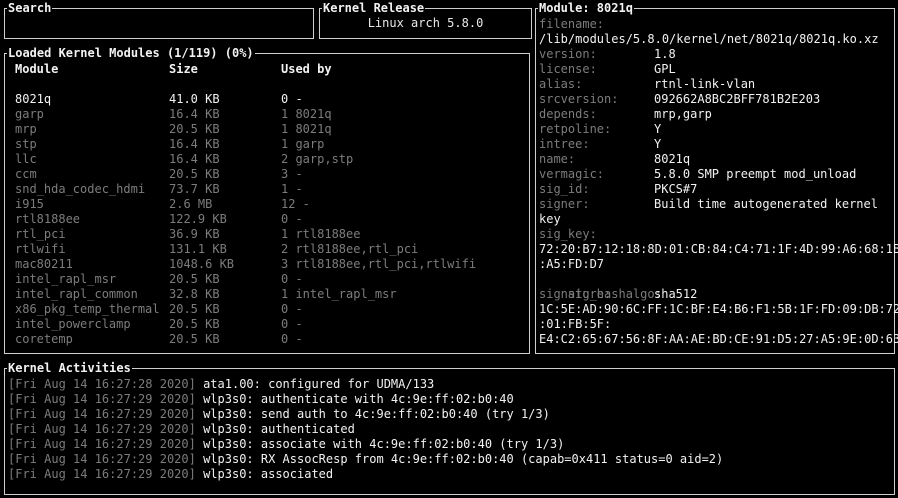 The image size is (898, 498). What do you see at coordinates (267, 309) in the screenshot?
I see `module-row: x86_pkg_temp_thermal 20.5 KB 0 -` at bounding box center [267, 309].